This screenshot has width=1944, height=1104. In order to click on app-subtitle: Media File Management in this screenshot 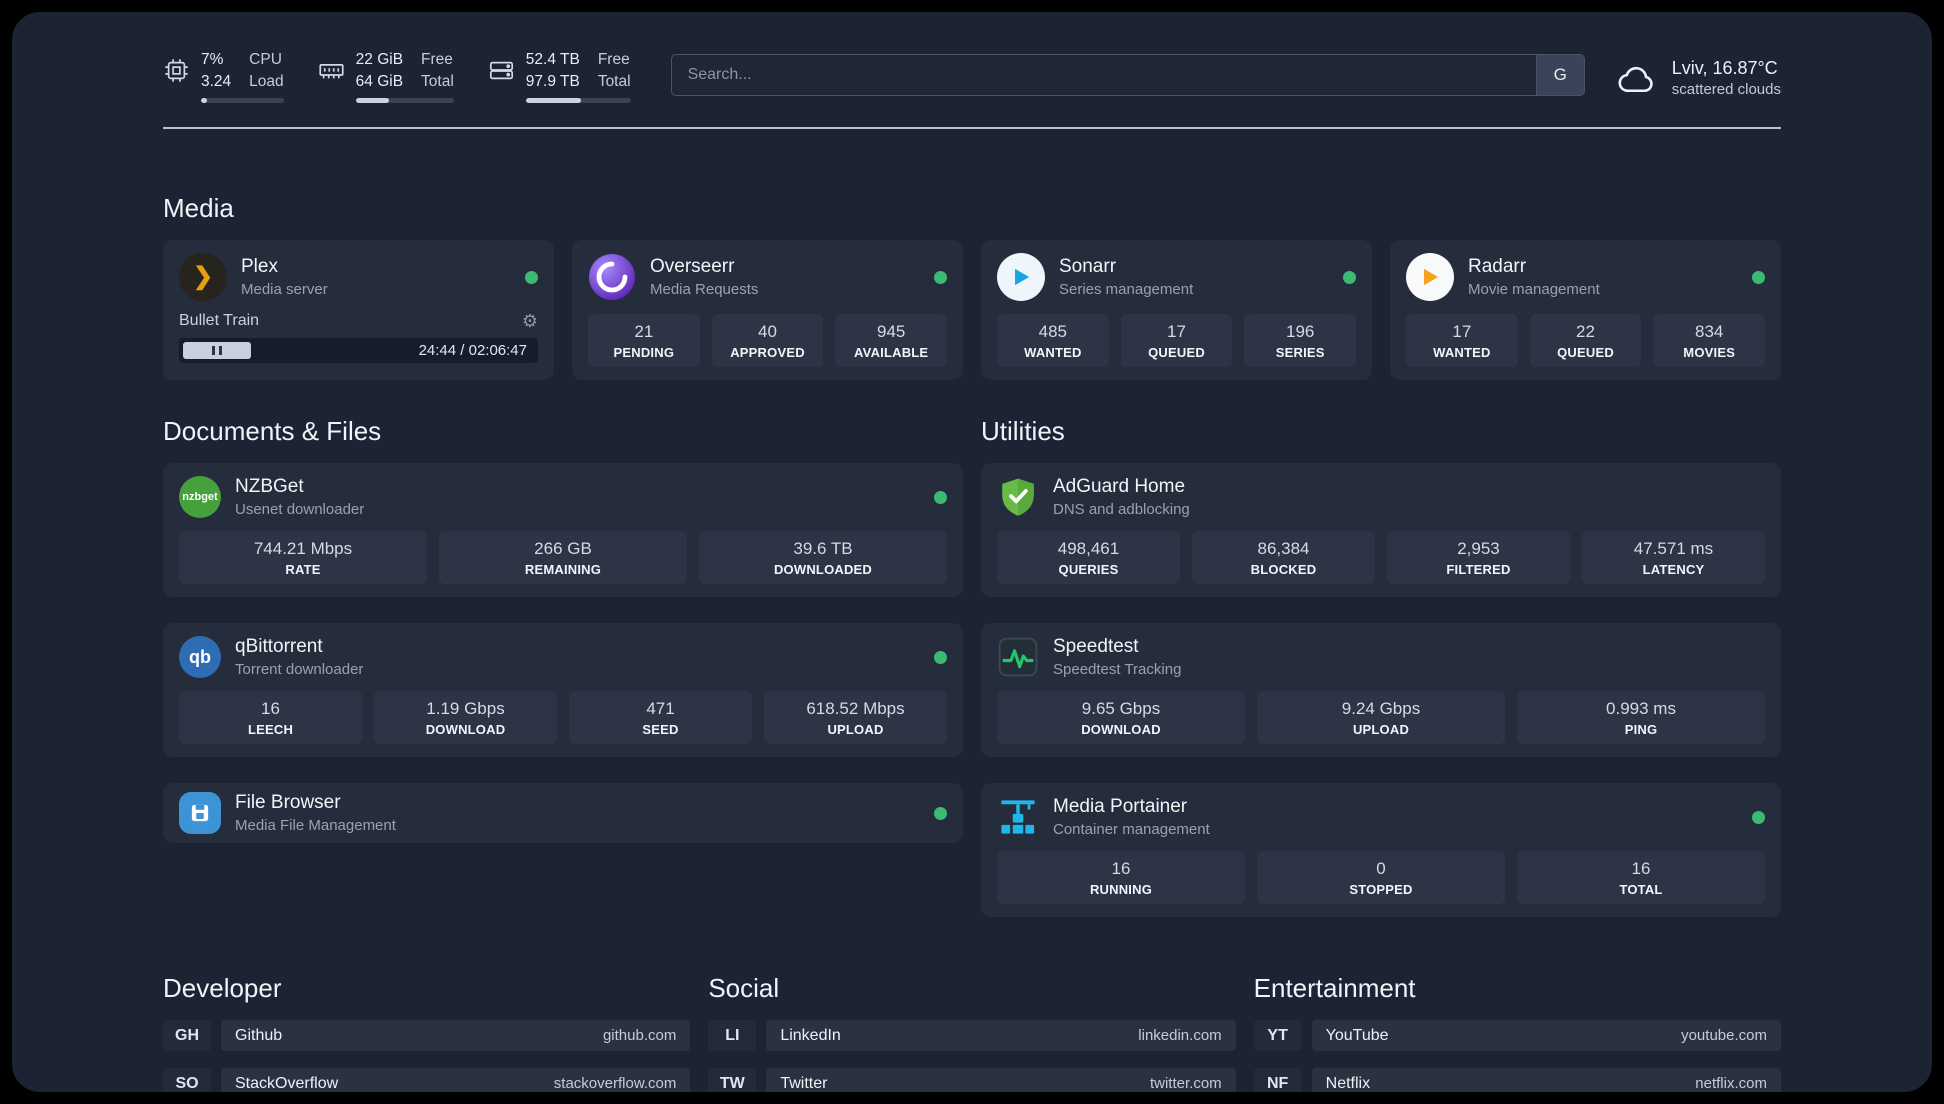, I will do `click(315, 825)`.